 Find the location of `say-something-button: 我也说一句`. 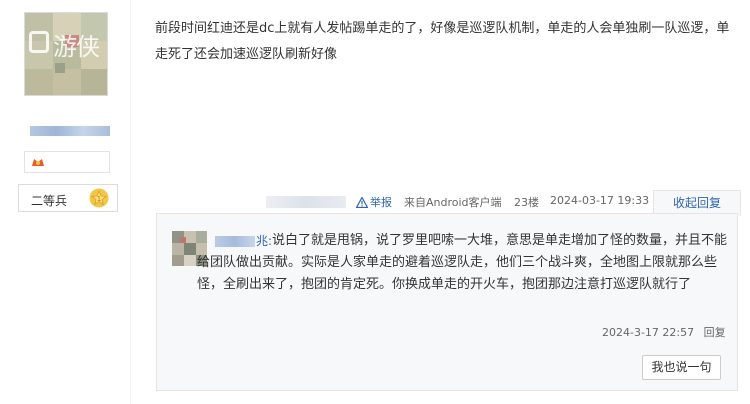

say-something-button: 我也说一句 is located at coordinates (681, 367).